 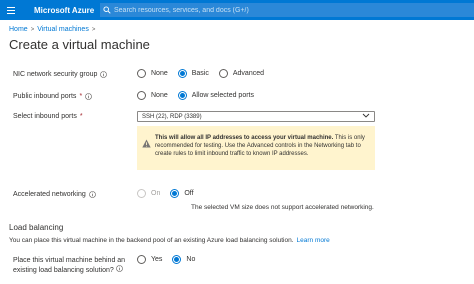 I want to click on nsg-option-none: None, so click(x=152, y=73).